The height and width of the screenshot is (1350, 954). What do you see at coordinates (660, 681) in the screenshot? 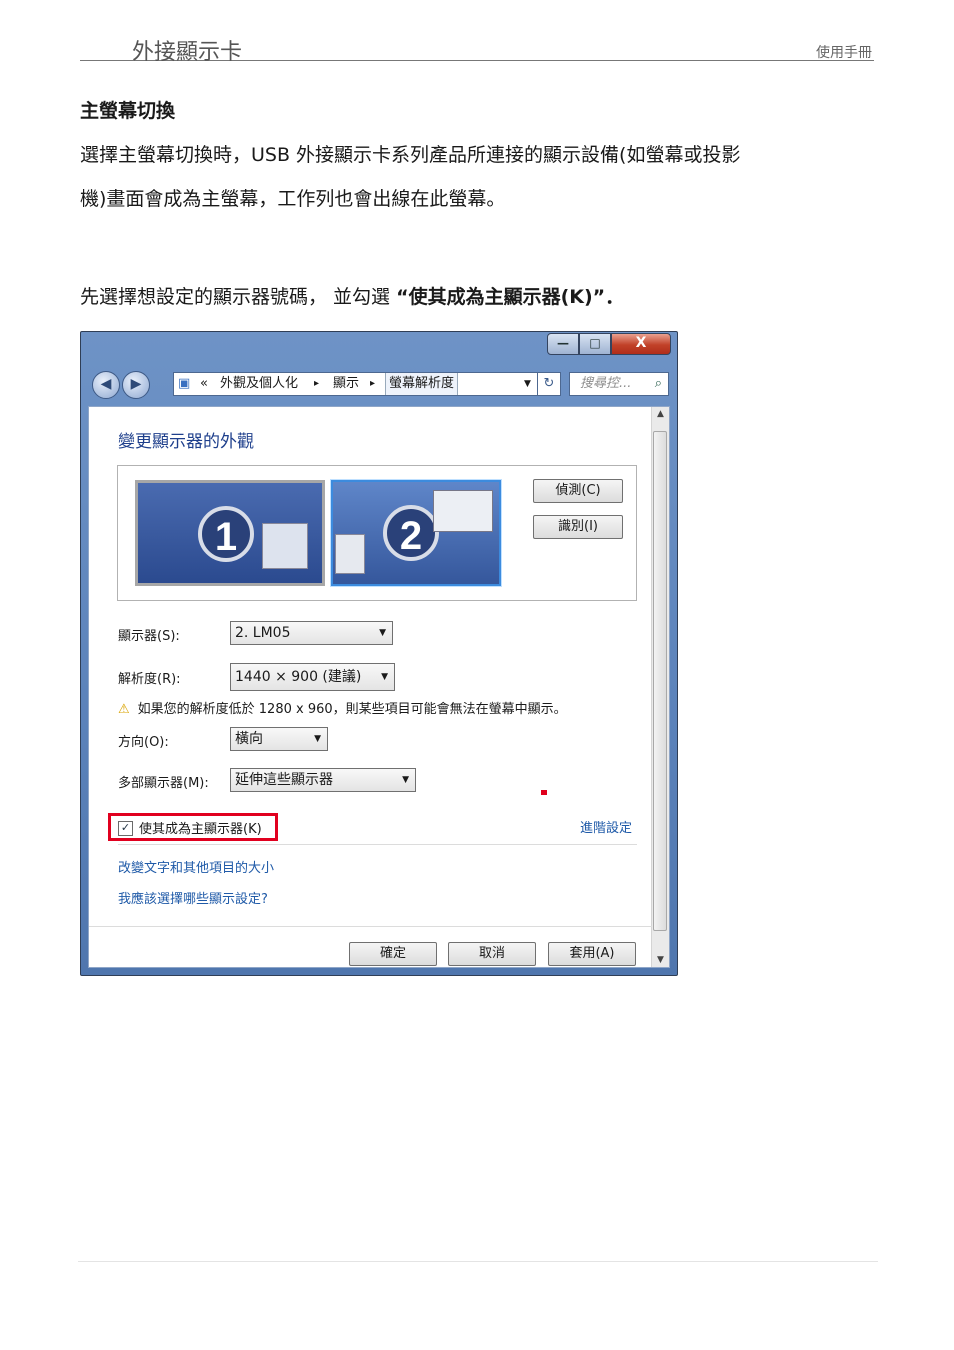
I see `scroll-thumb` at bounding box center [660, 681].